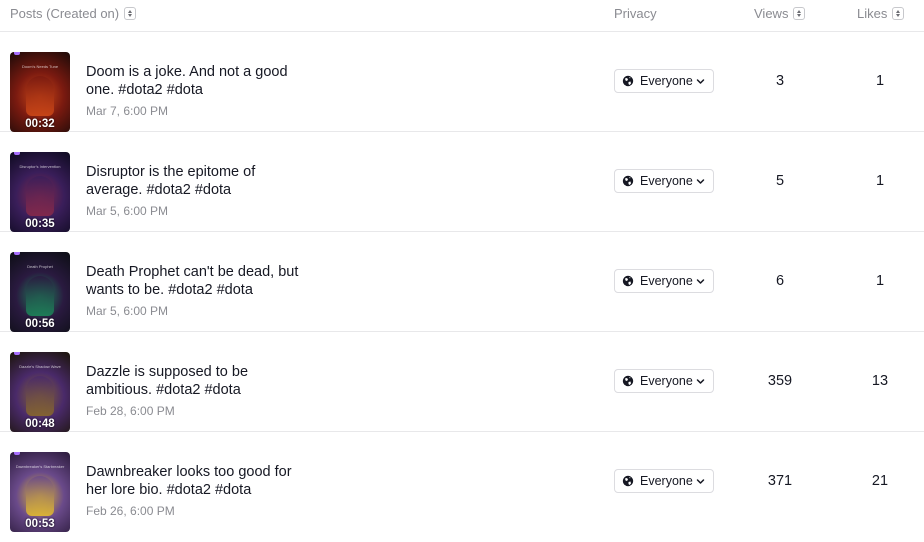 The height and width of the screenshot is (542, 924). I want to click on video-thumbnail: Doom's Needs Tune 00:32, so click(40, 92).